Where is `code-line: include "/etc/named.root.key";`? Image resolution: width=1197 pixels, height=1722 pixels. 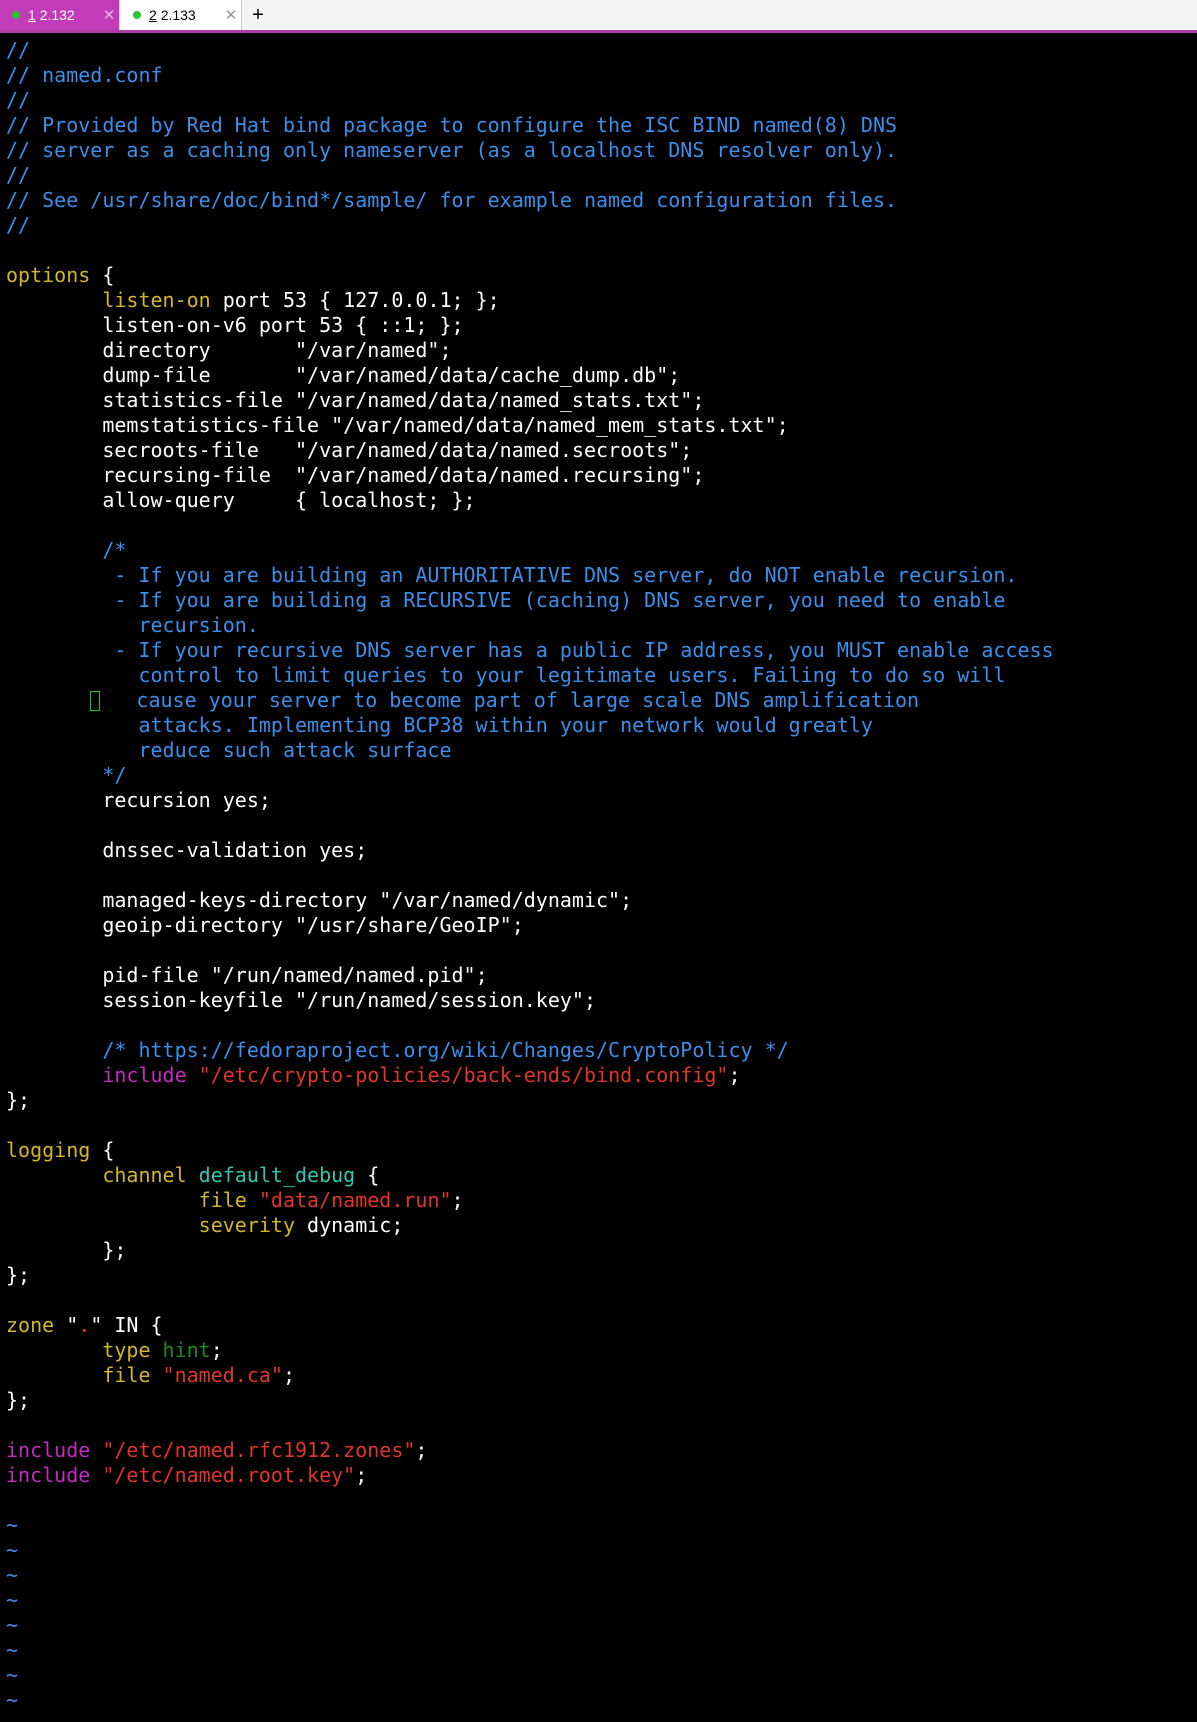
code-line: include "/etc/named.root.key"; is located at coordinates (598, 1475).